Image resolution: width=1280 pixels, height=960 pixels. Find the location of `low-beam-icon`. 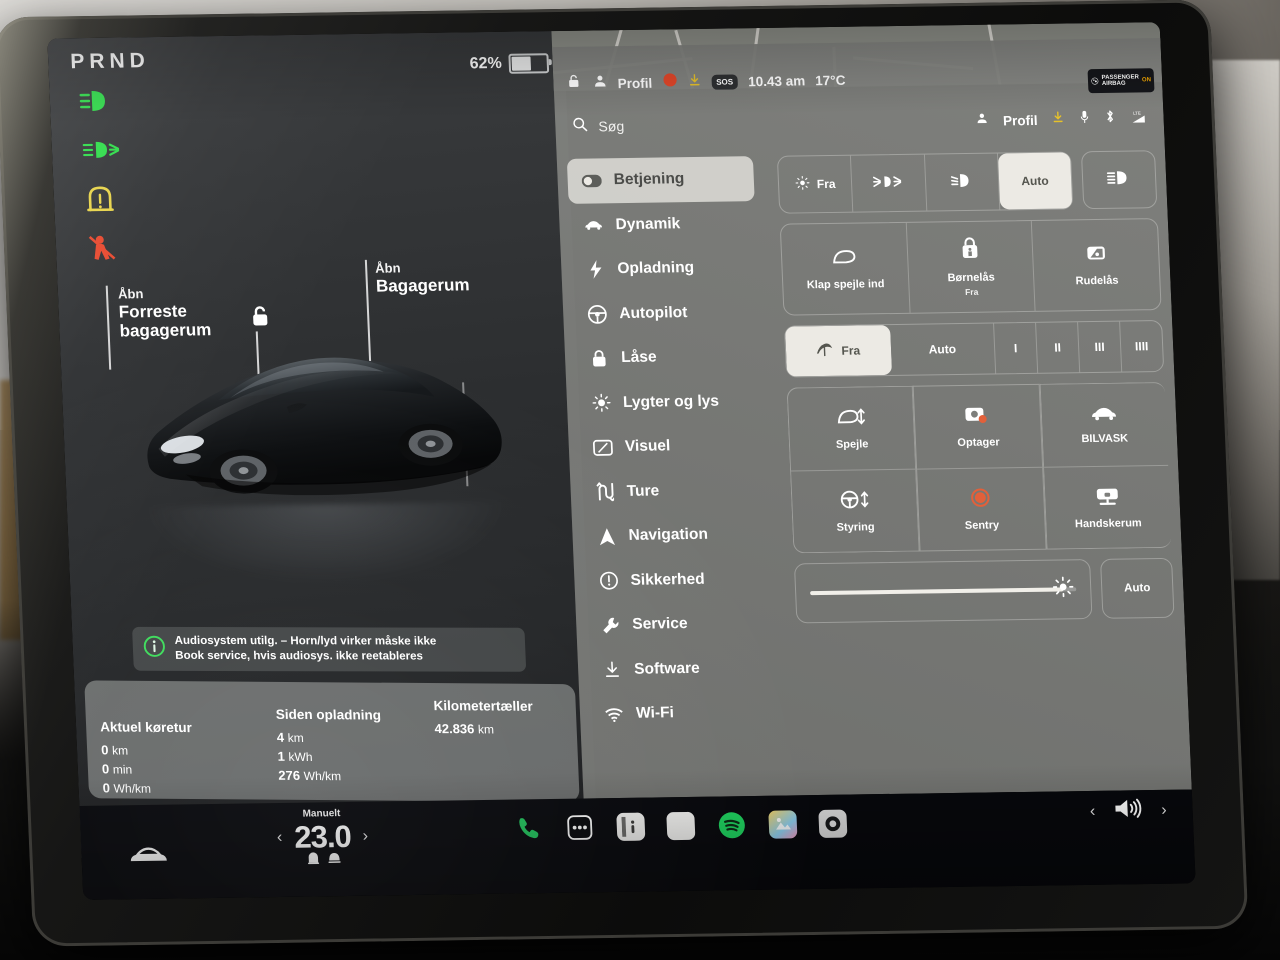

low-beam-icon is located at coordinates (961, 182).